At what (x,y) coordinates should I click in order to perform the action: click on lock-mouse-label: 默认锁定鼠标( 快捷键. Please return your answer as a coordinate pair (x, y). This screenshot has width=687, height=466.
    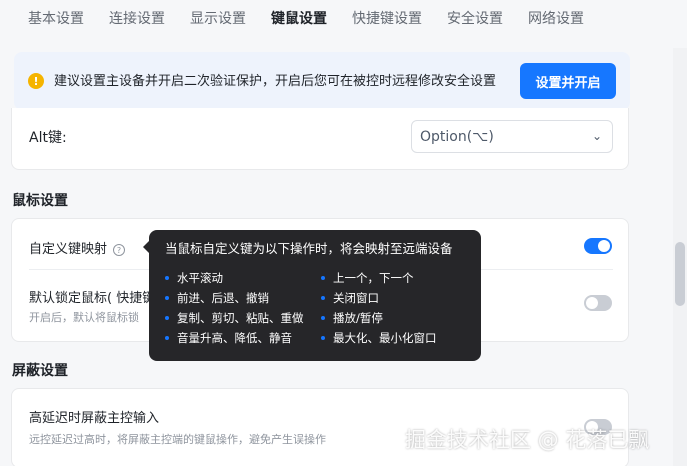
    Looking at the image, I should click on (92, 298).